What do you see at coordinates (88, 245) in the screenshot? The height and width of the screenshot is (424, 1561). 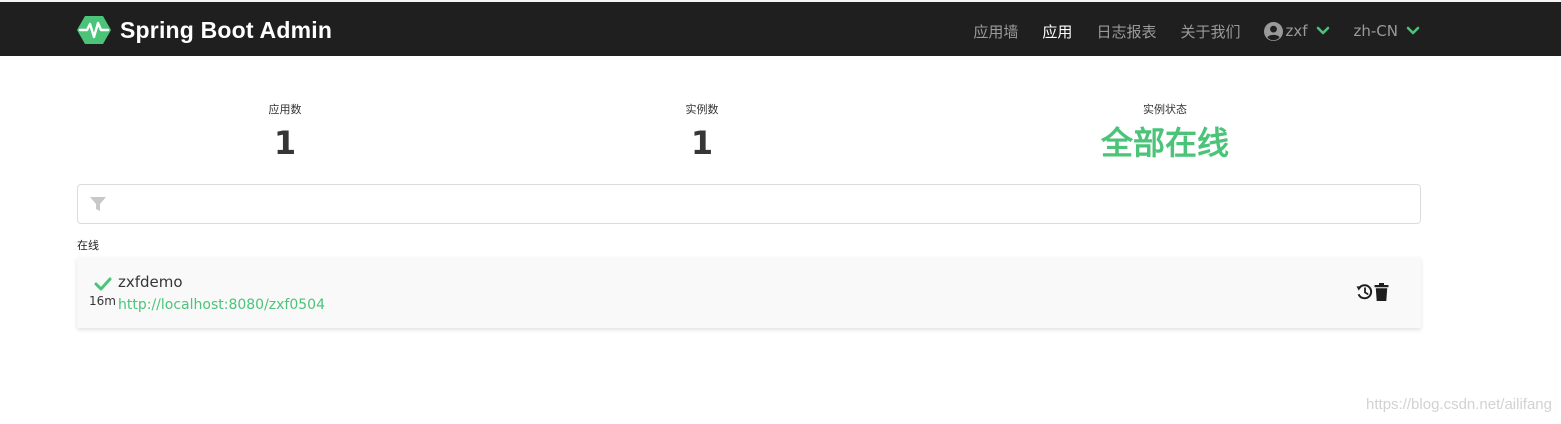 I see `group-label-online: 在线` at bounding box center [88, 245].